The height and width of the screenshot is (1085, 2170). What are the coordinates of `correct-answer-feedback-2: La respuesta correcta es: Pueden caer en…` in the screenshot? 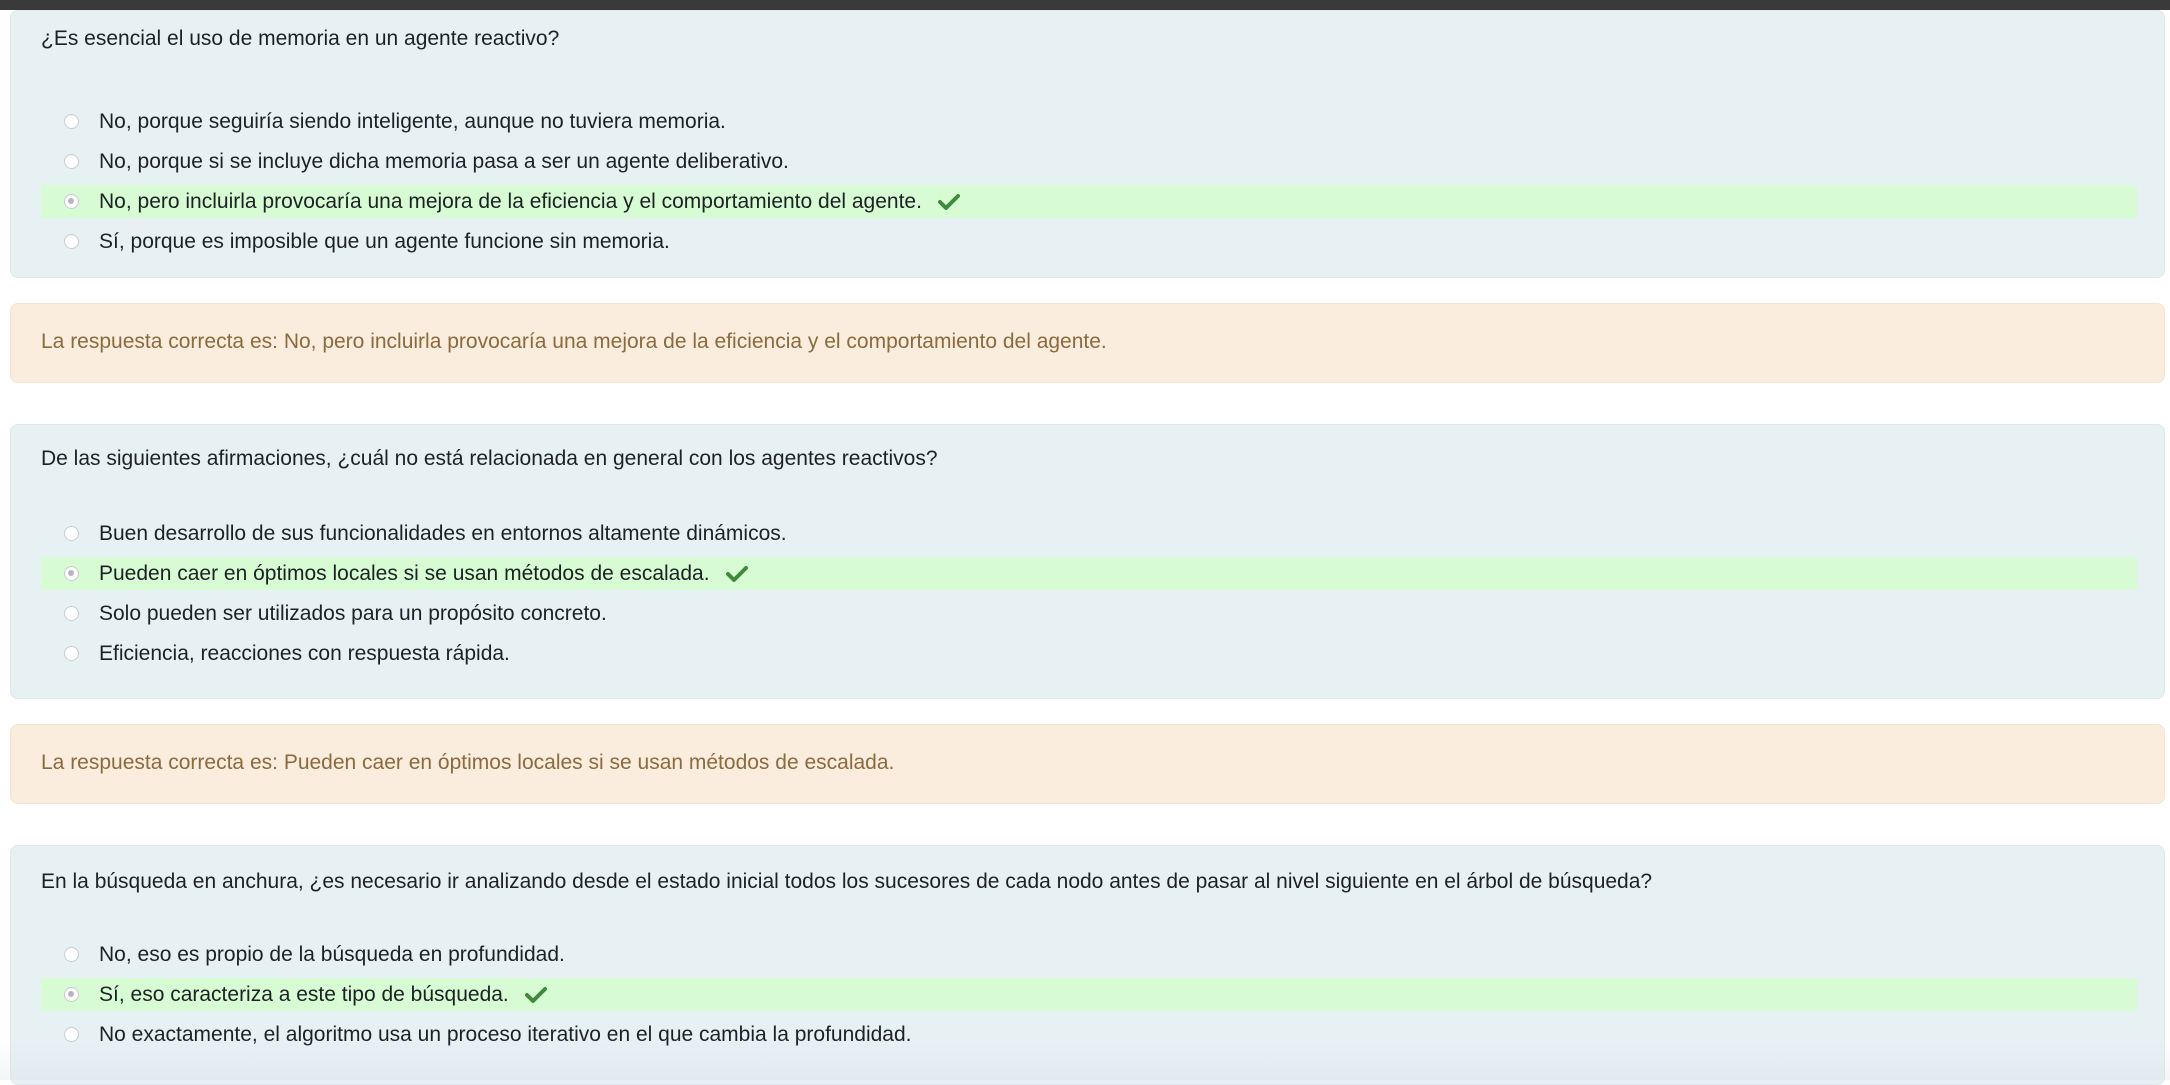 It's located at (1087, 764).